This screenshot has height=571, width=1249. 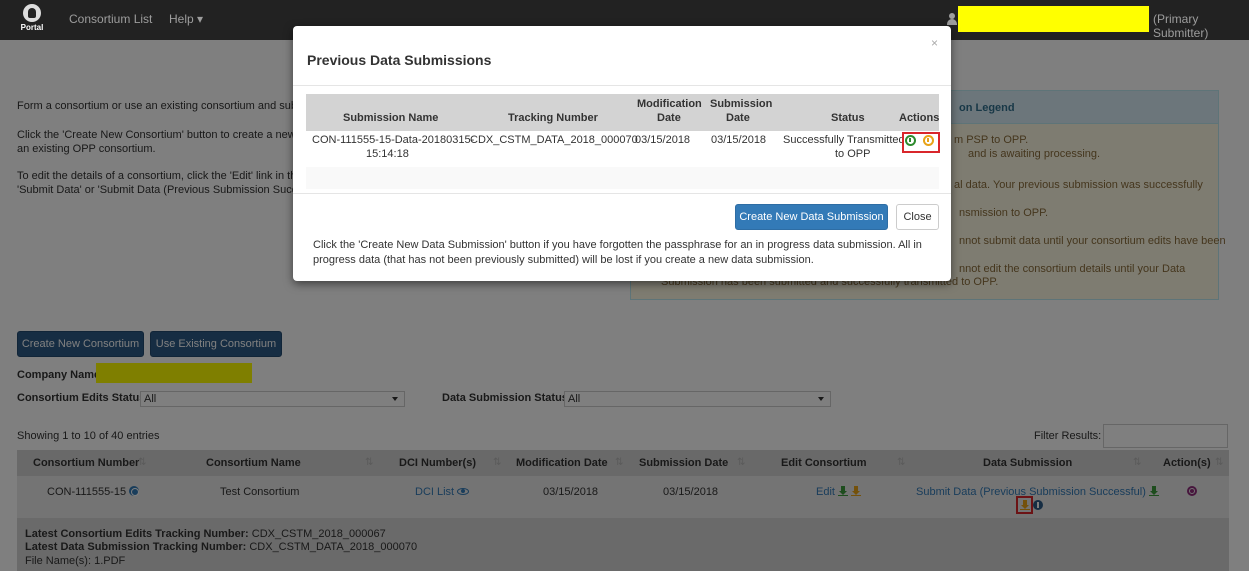 What do you see at coordinates (741, 104) in the screenshot?
I see `col-submission-date-1: Submission` at bounding box center [741, 104].